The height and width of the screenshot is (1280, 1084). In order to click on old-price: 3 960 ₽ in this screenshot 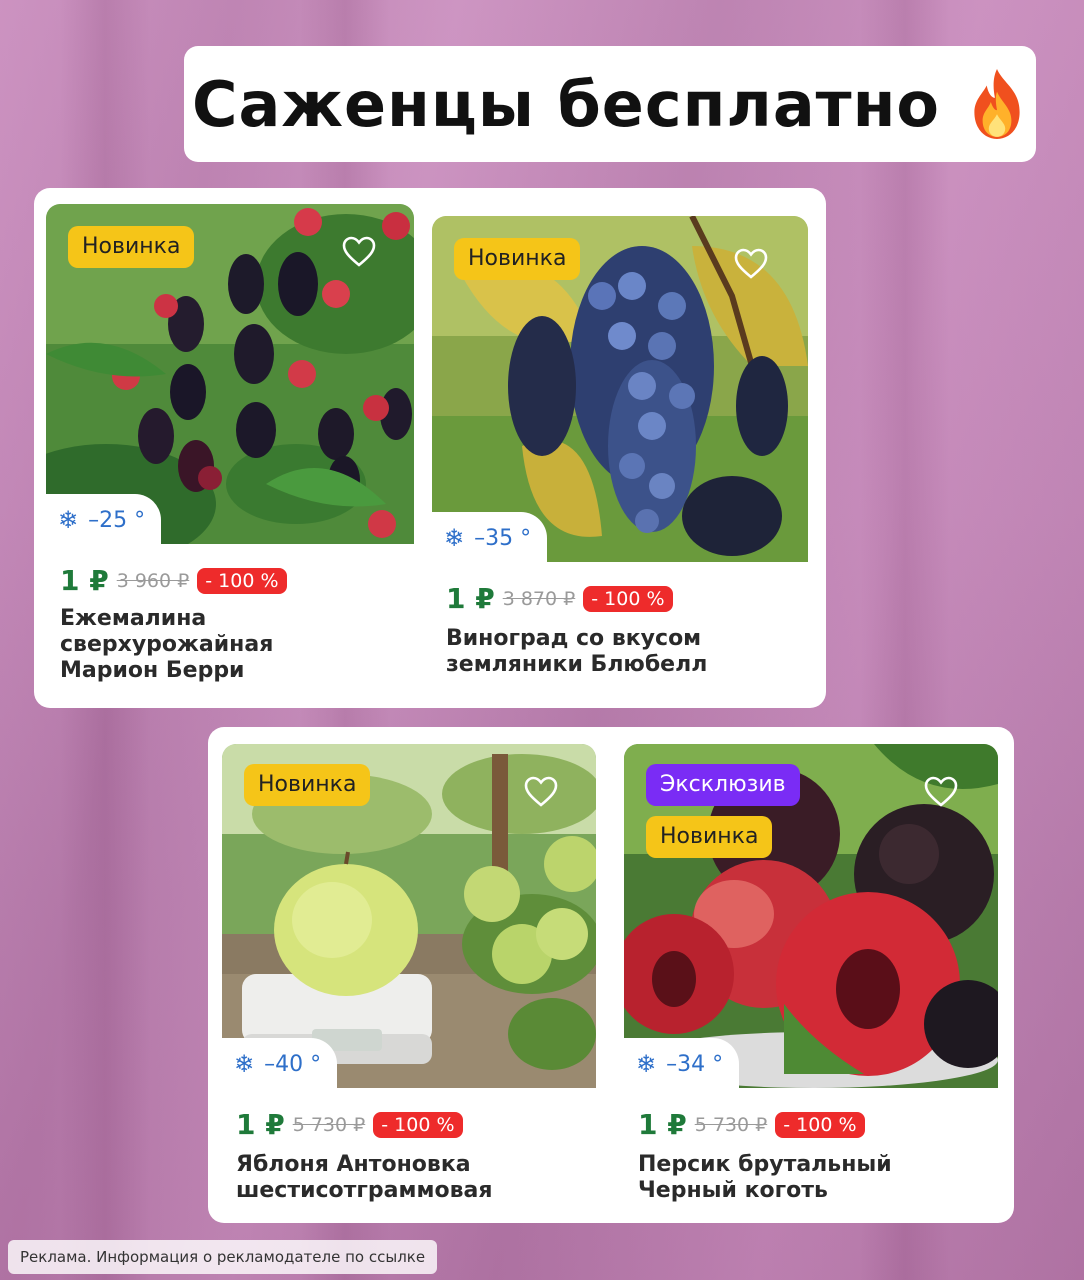, I will do `click(153, 580)`.